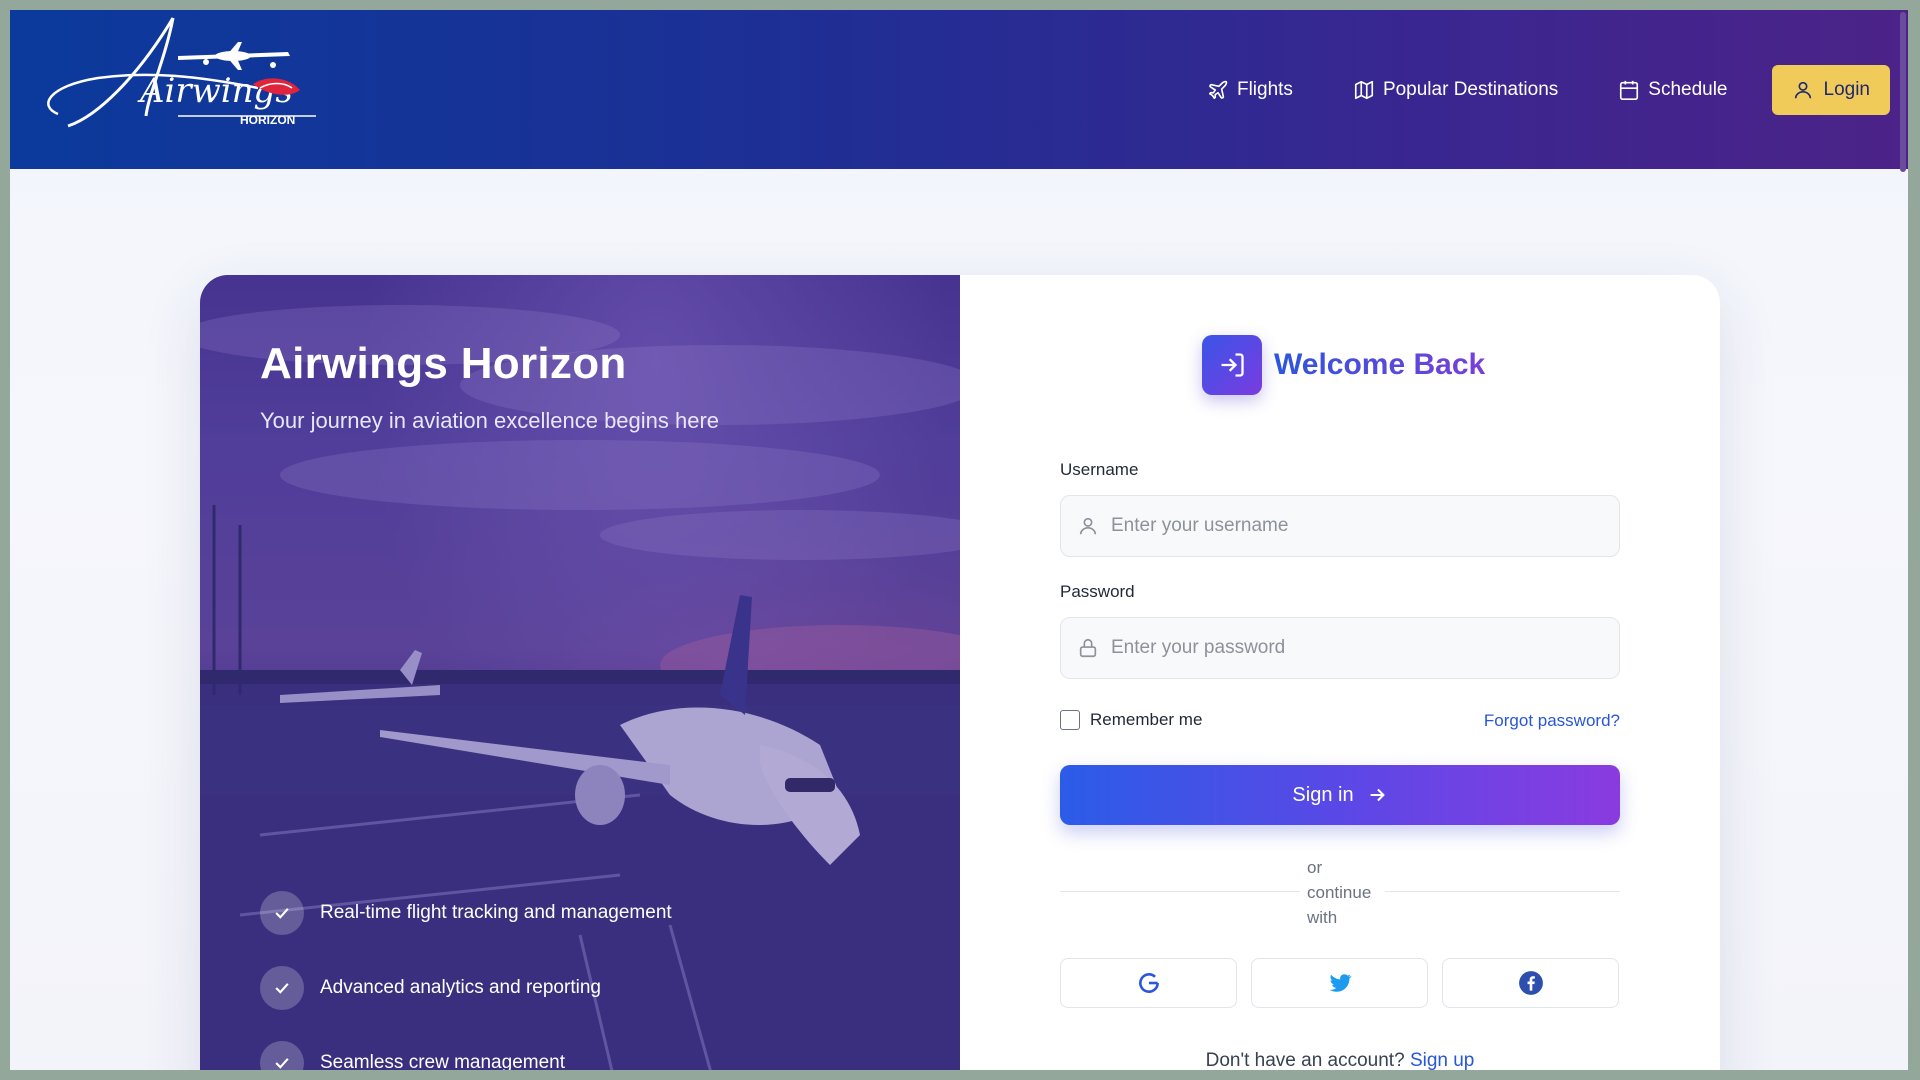  I want to click on feature-text: Real-time flight tracking and management, so click(496, 912).